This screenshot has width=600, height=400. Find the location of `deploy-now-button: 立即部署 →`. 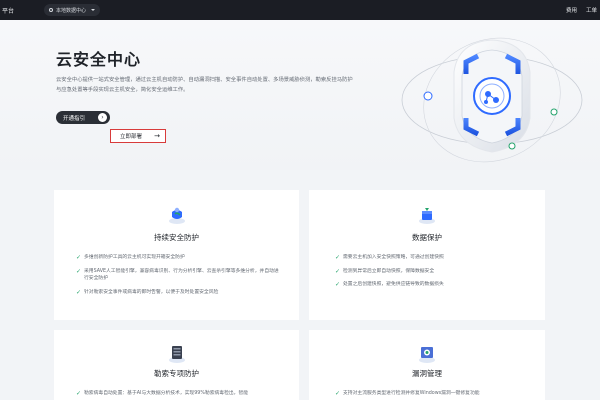

deploy-now-button: 立即部署 → is located at coordinates (138, 136).